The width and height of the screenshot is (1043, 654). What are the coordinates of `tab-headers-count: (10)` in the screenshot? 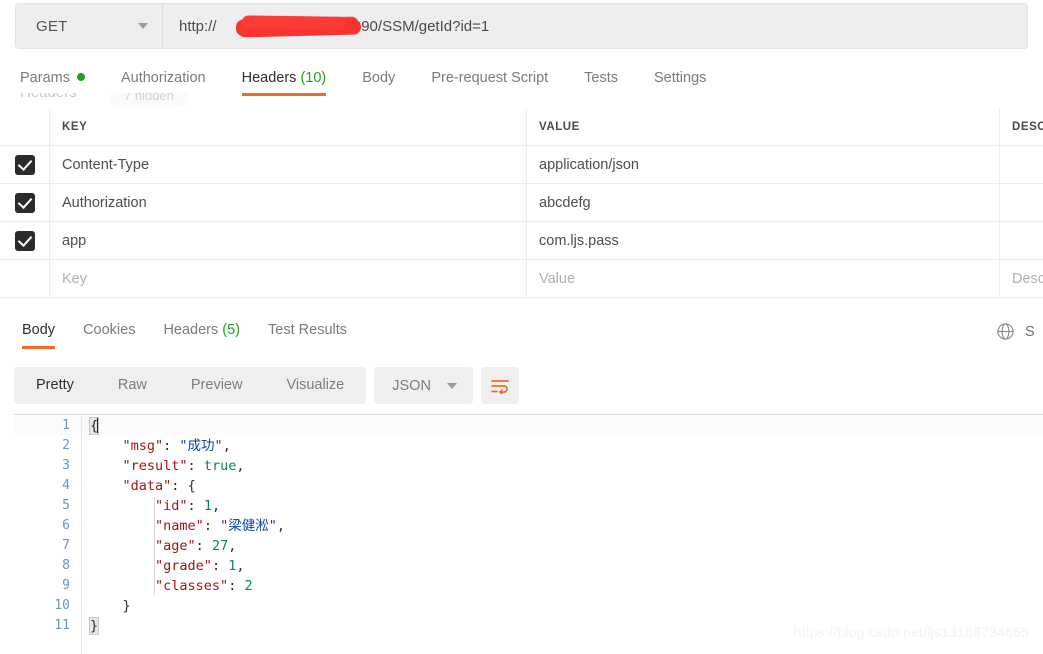 It's located at (313, 78).